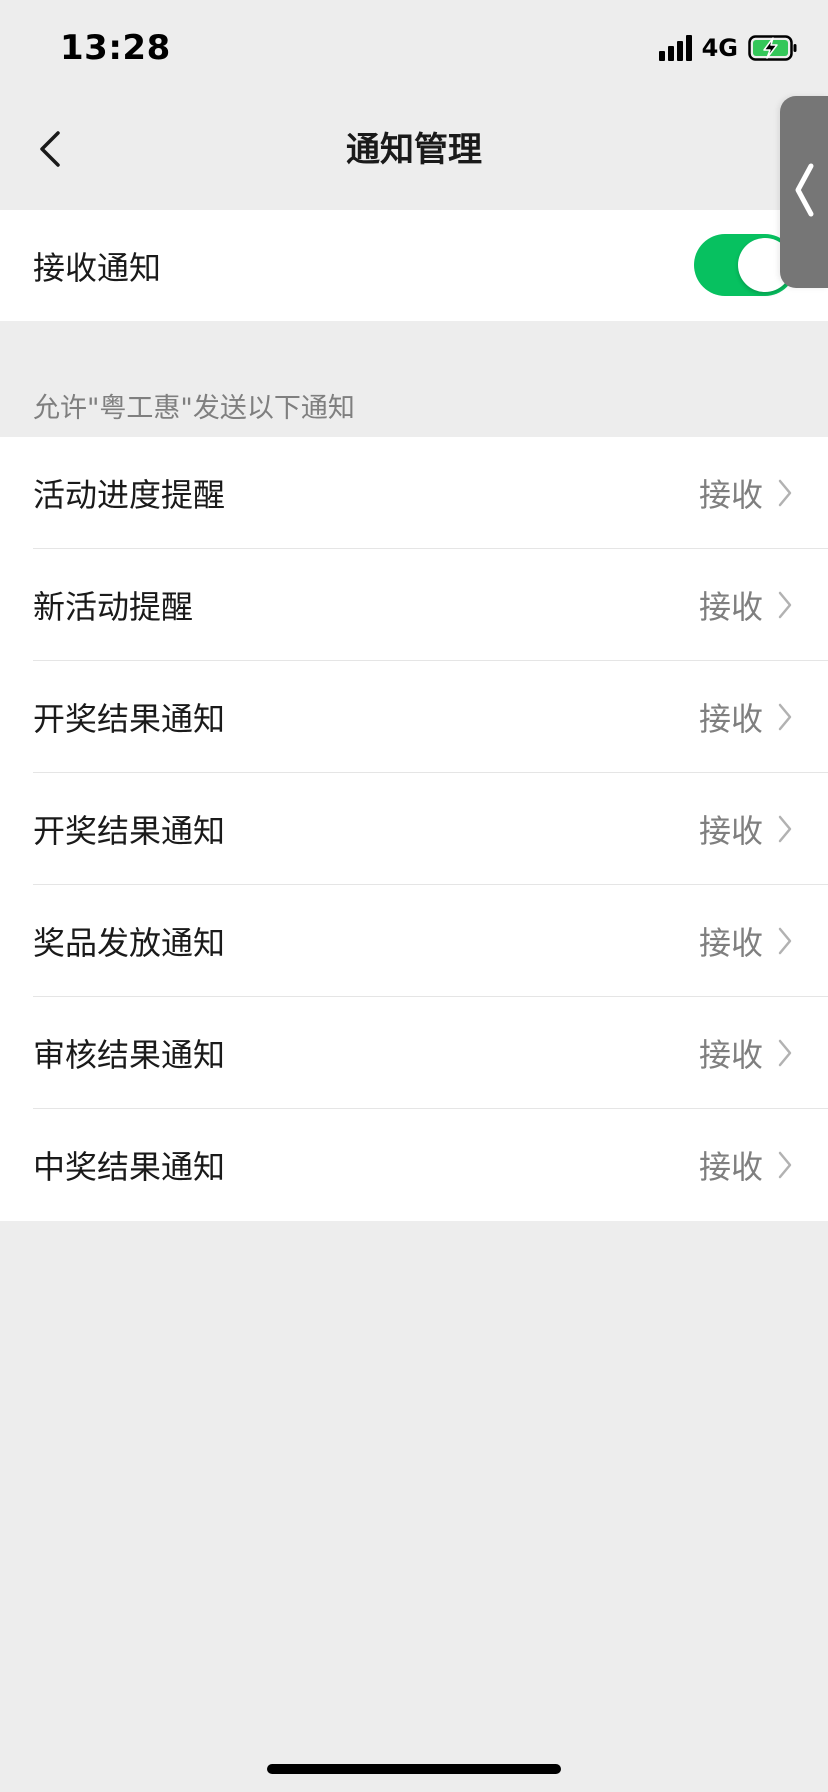 The width and height of the screenshot is (828, 1792). I want to click on receive-notification-row: 接收通知, so click(414, 265).